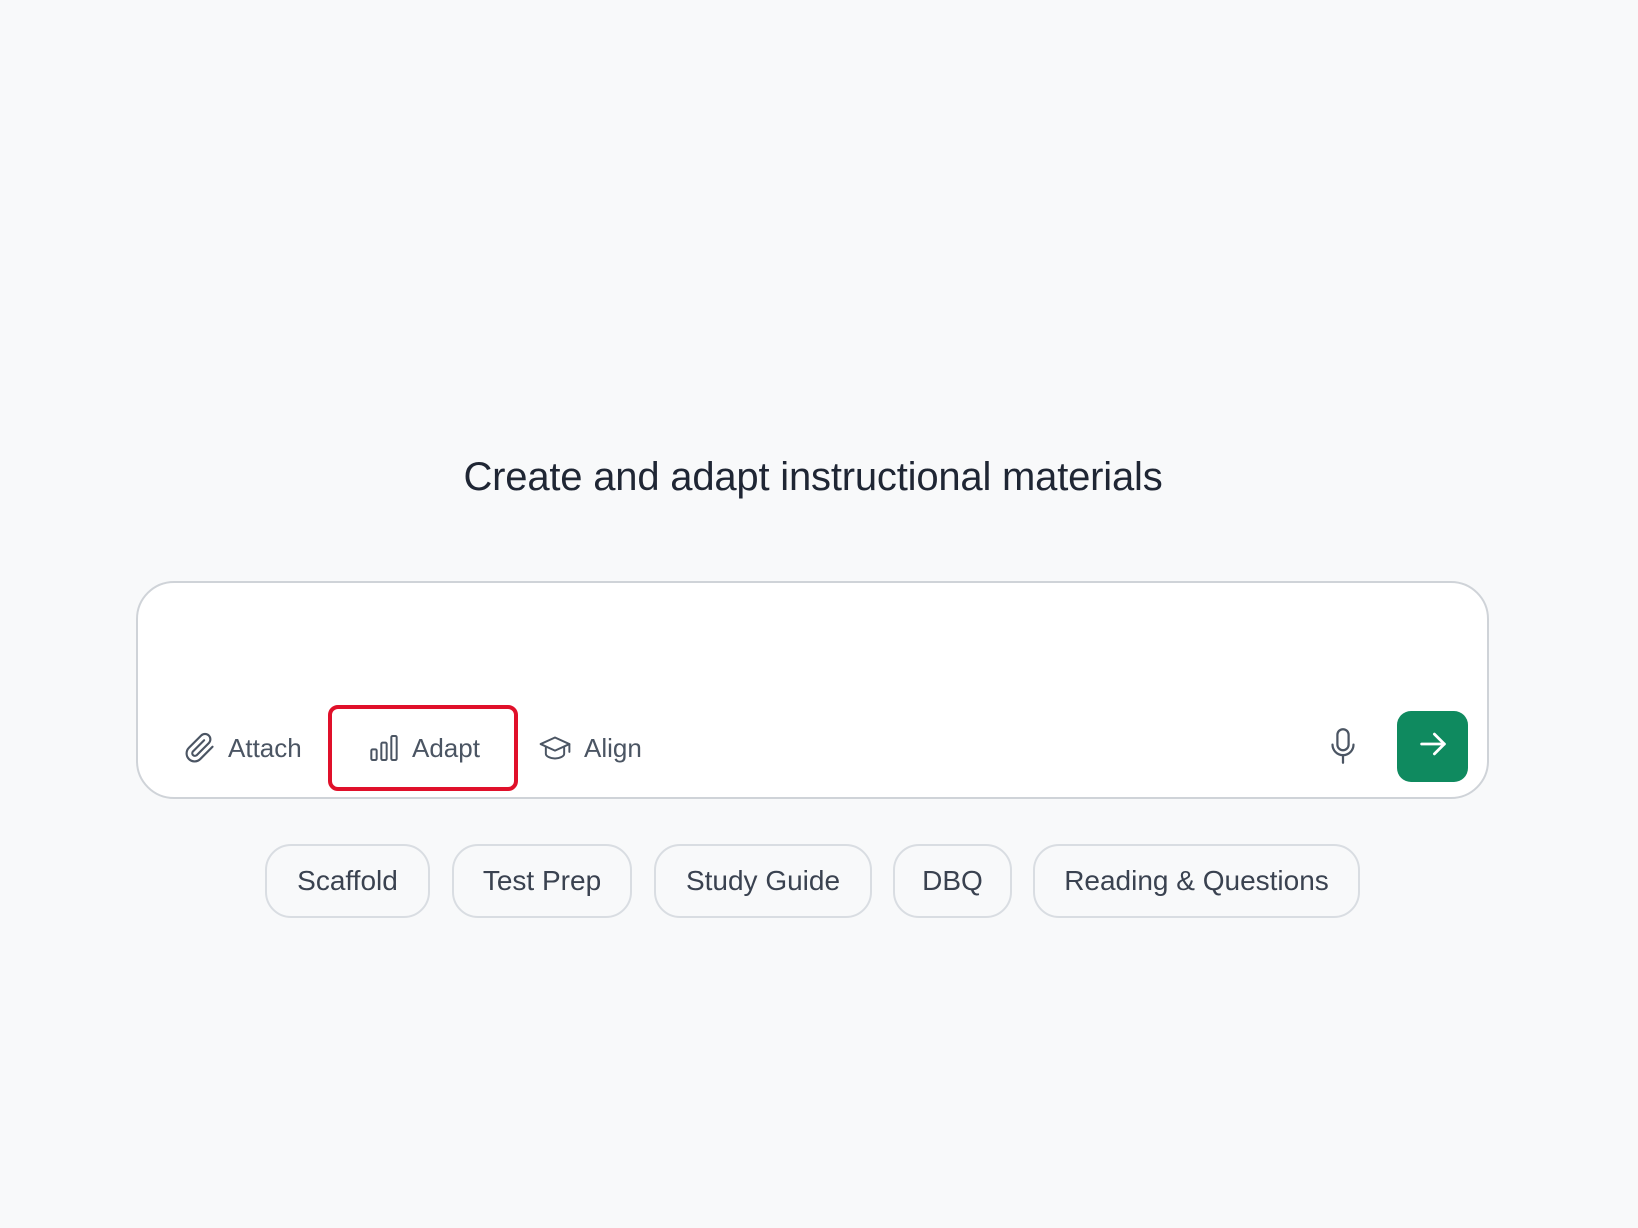  What do you see at coordinates (200, 748) in the screenshot?
I see `paperclip-icon` at bounding box center [200, 748].